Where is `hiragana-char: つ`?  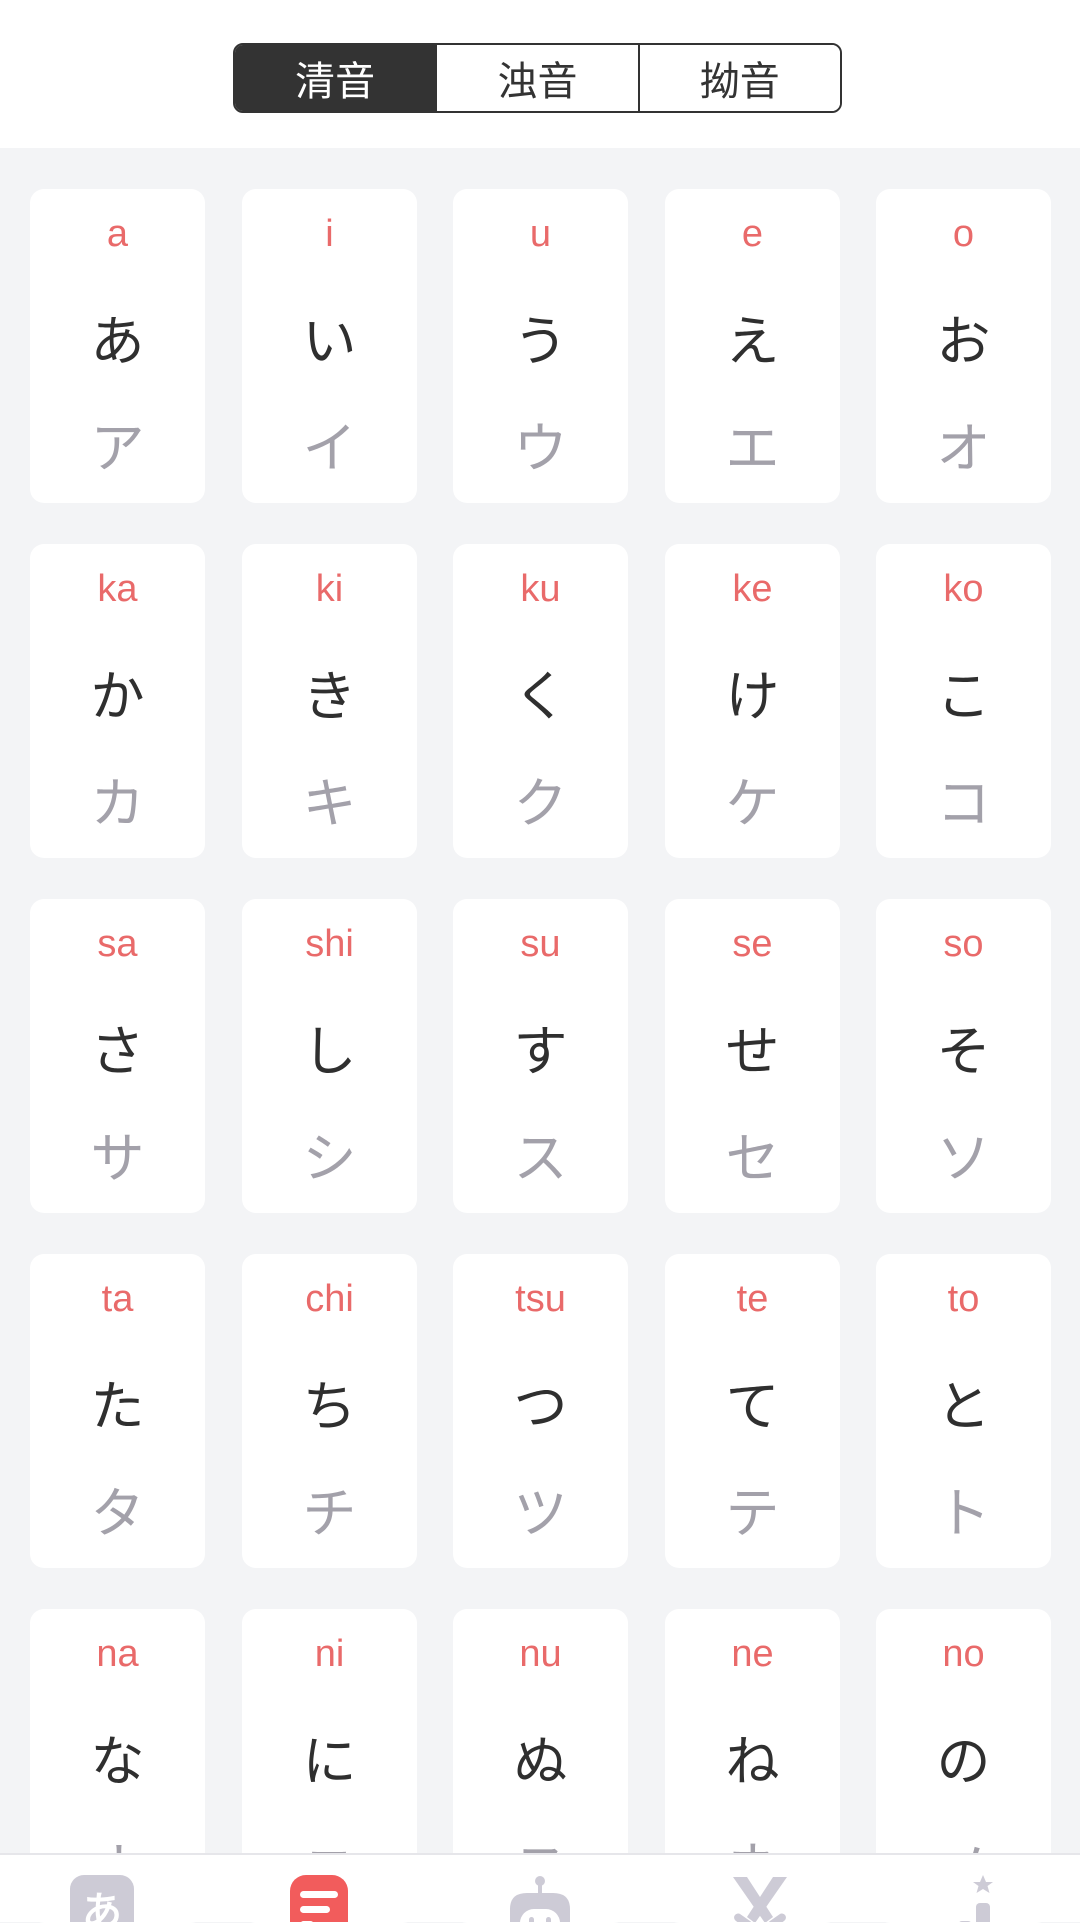
hiragana-char: つ is located at coordinates (540, 1406).